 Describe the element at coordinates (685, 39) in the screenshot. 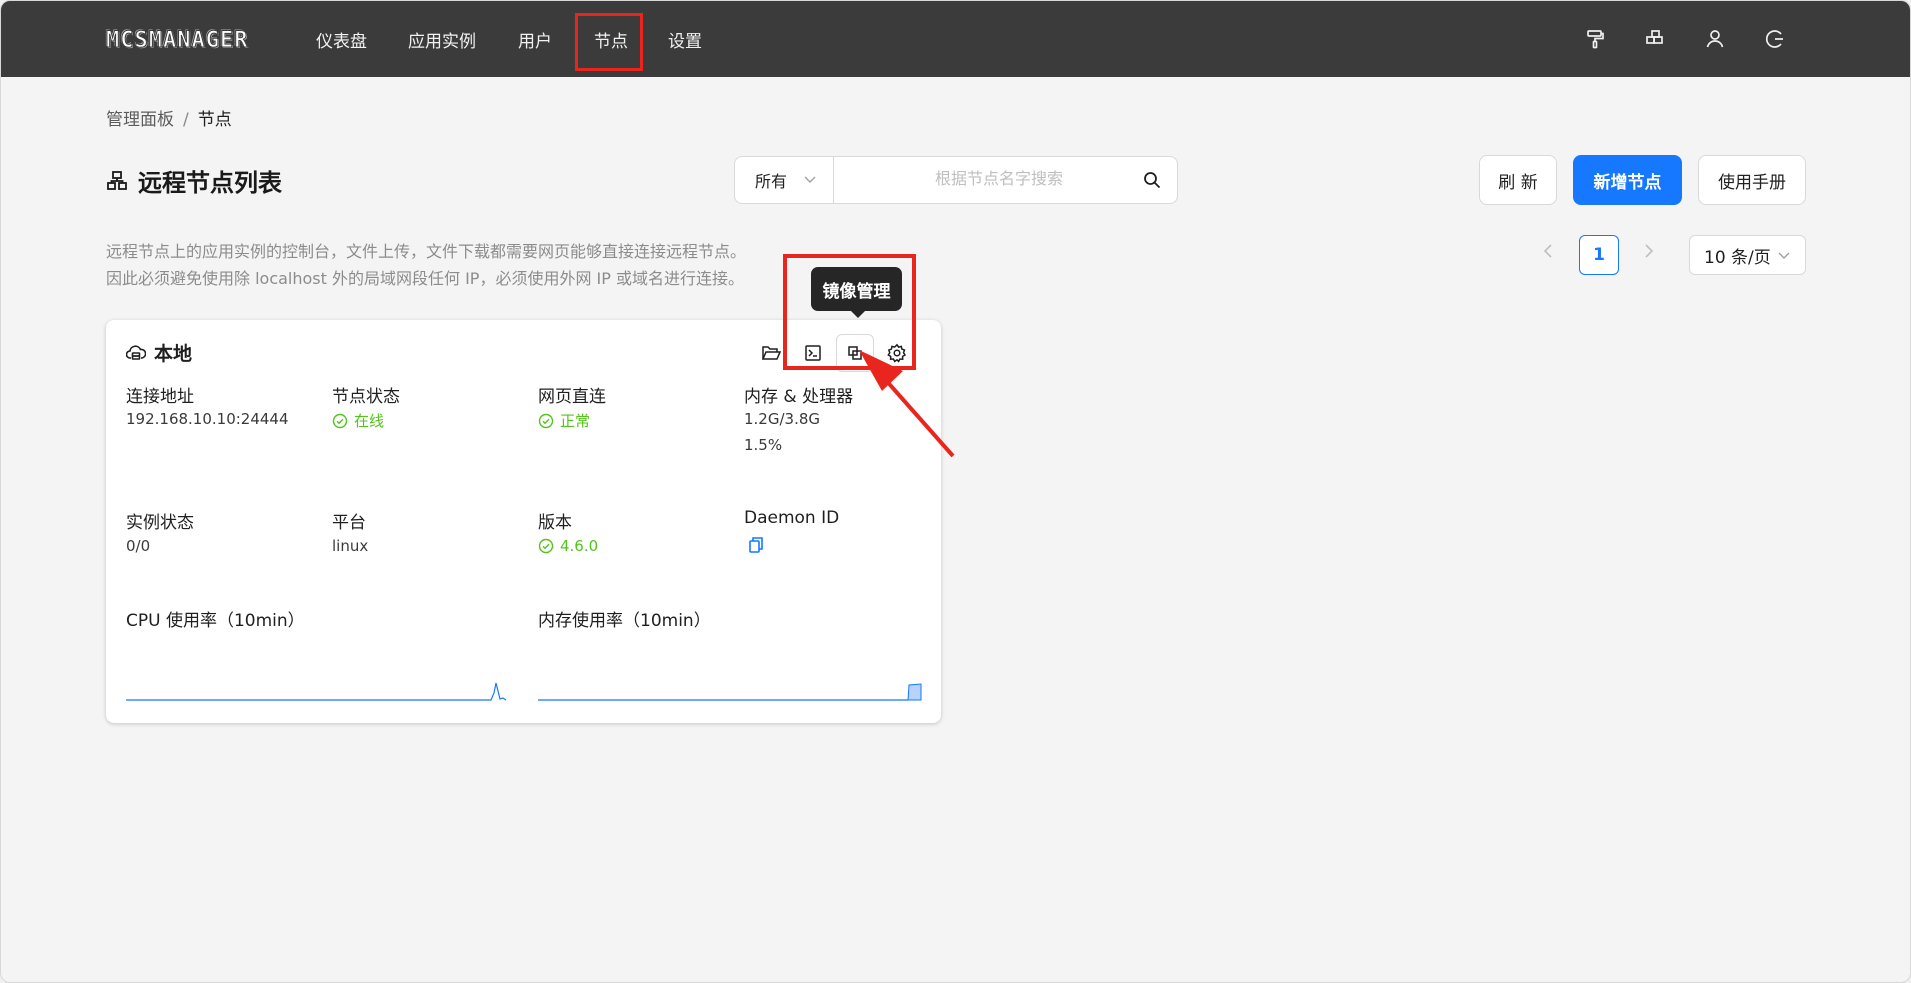

I see `nav-settings: 设置` at that location.